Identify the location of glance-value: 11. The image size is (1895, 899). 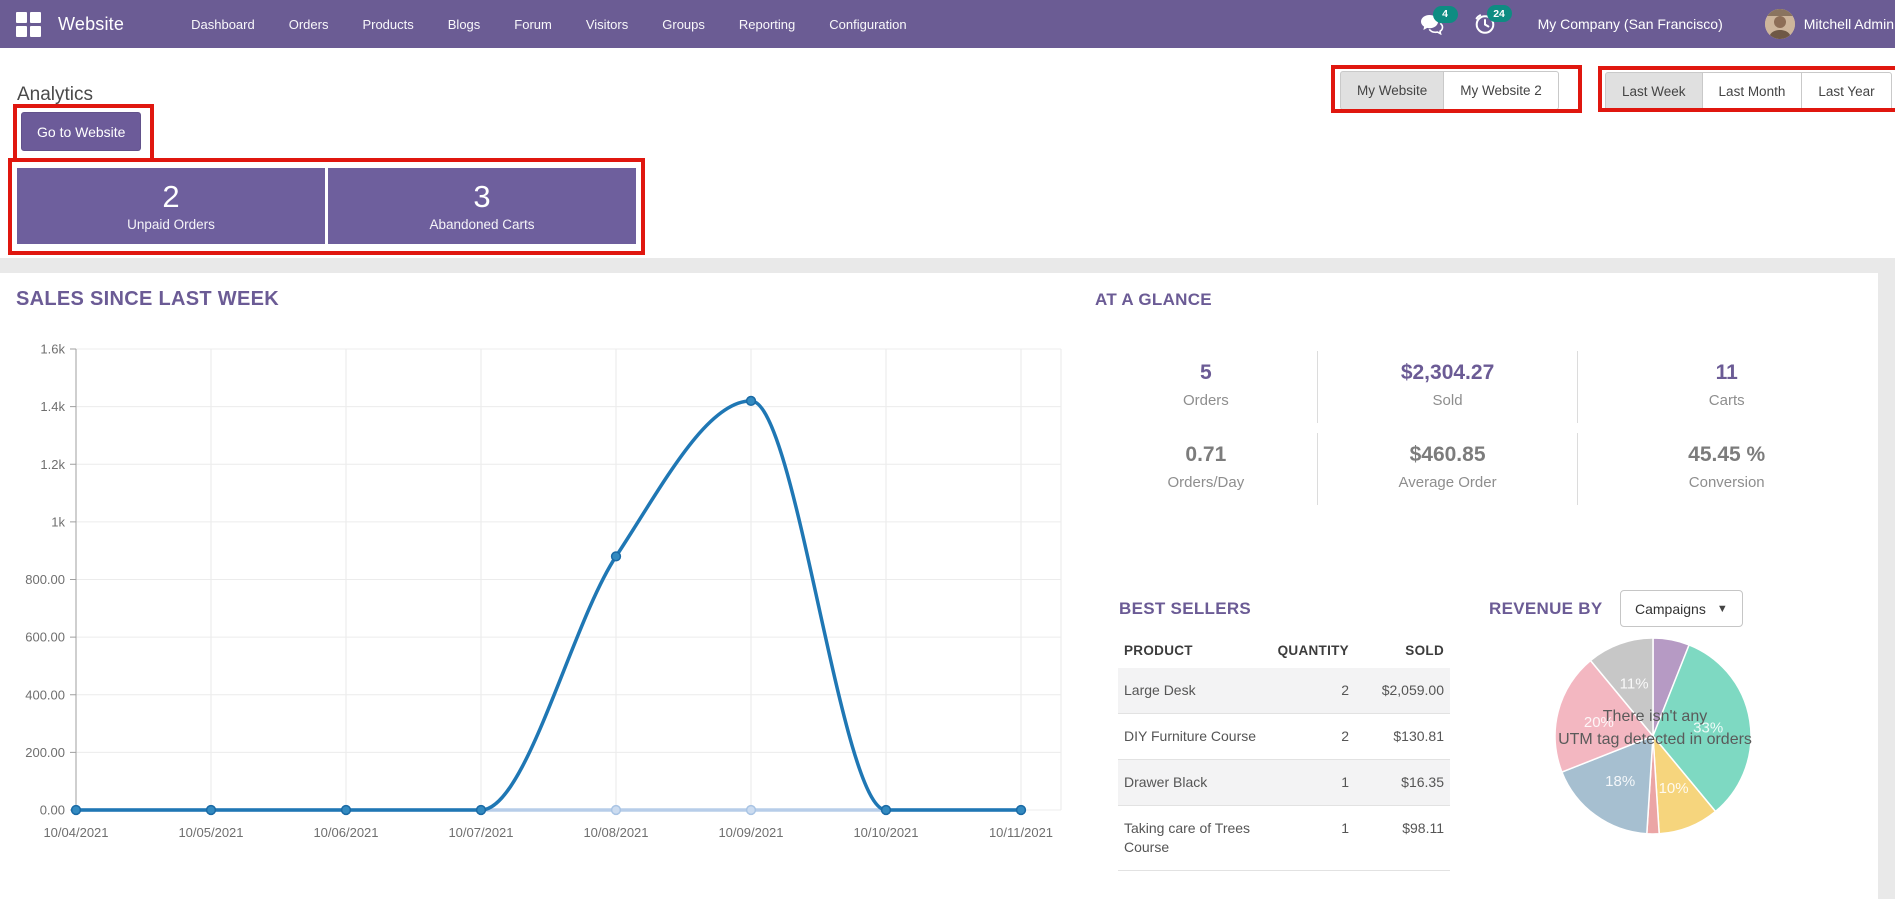
(1726, 372).